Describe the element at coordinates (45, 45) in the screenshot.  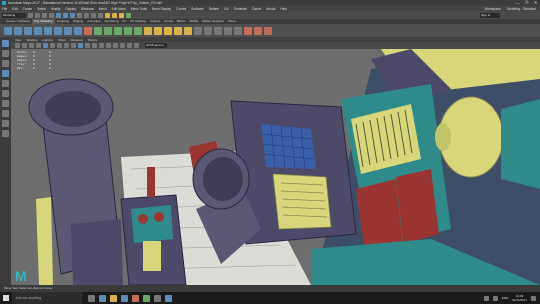
I see `grid-toggle-icon` at that location.